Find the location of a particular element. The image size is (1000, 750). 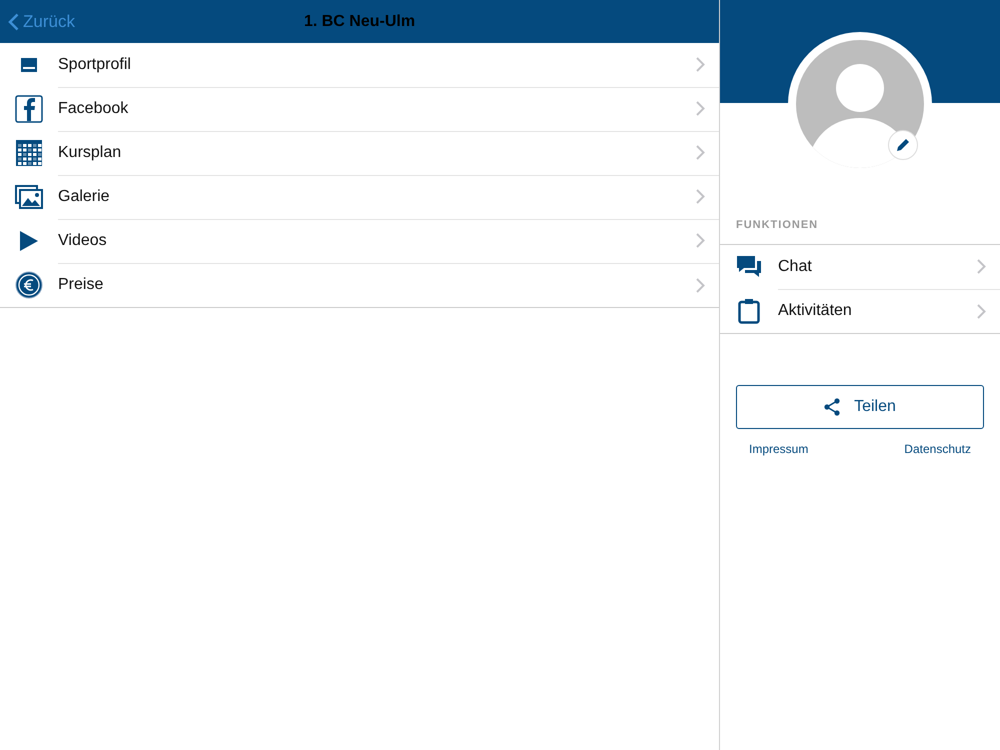

pictures-icon is located at coordinates (29, 197).